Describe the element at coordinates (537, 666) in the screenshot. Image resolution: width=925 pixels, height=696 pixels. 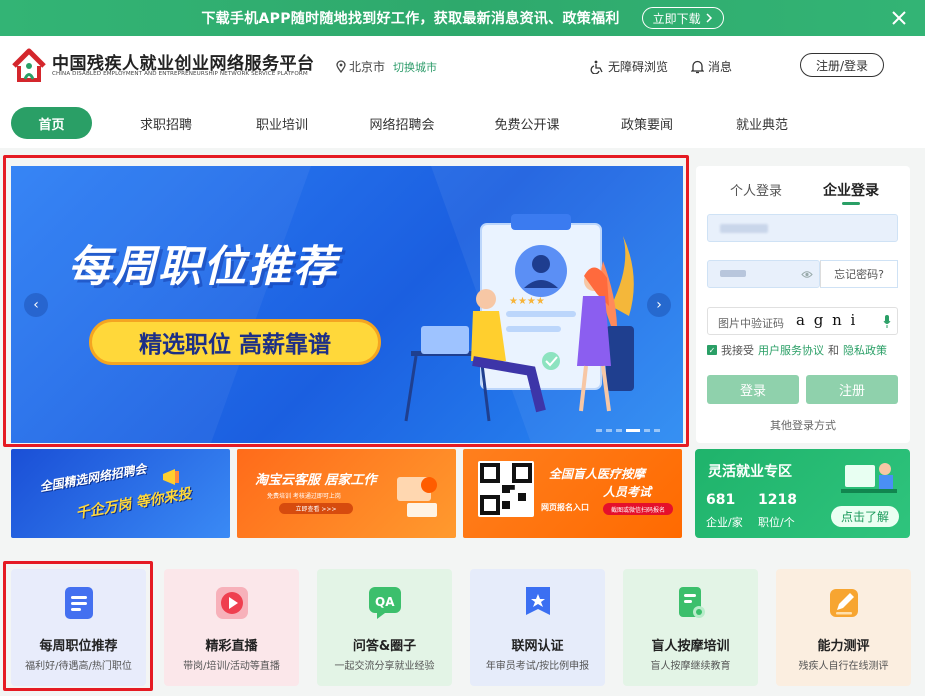
I see `card-certification-subtitle: 年审员考试/按比例申报` at that location.